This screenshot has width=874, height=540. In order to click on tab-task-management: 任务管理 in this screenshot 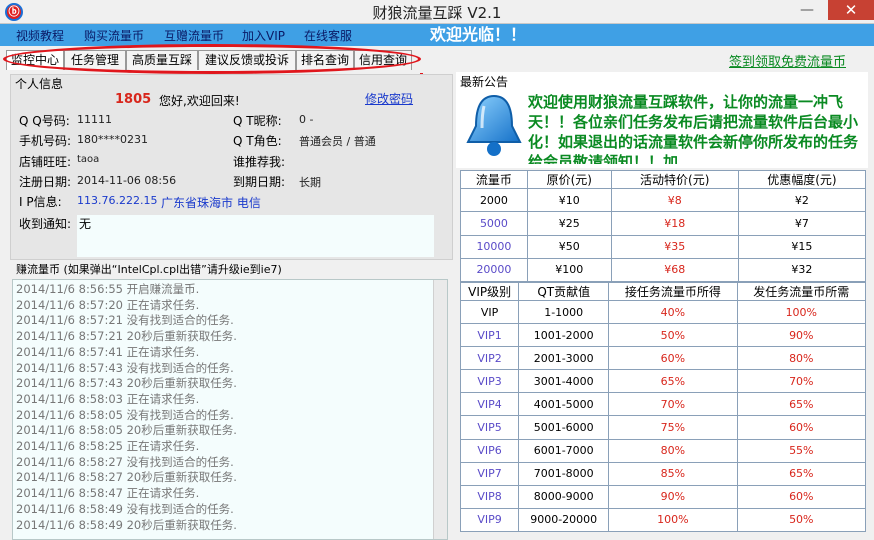, I will do `click(95, 60)`.